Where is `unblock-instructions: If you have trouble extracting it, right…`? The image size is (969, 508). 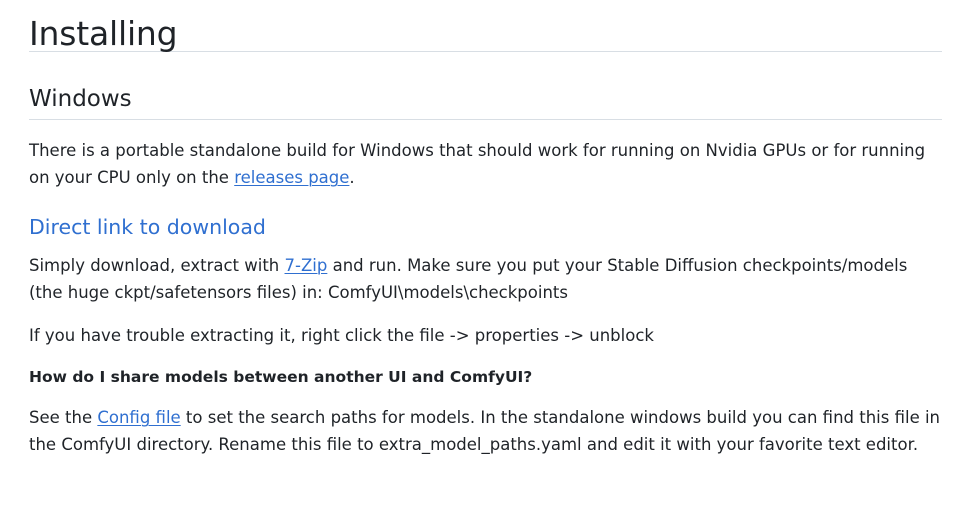 unblock-instructions: If you have trouble extracting it, right… is located at coordinates (341, 335).